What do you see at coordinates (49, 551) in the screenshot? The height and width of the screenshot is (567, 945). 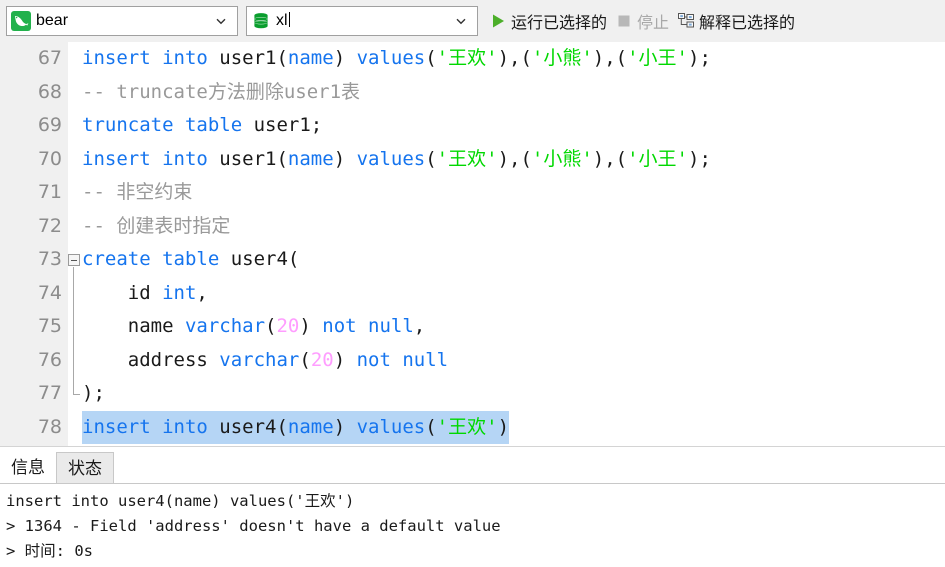 I see `output-line: > 时间: 0s` at bounding box center [49, 551].